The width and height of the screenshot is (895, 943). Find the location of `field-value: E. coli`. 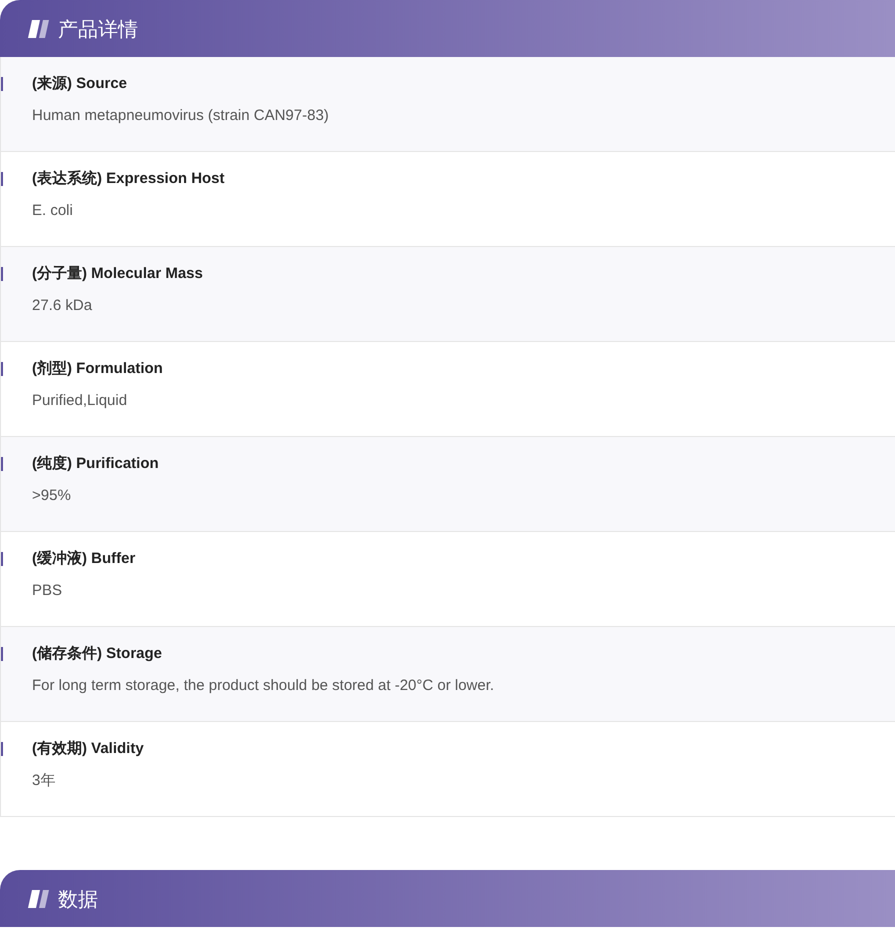

field-value: E. coli is located at coordinates (52, 211).